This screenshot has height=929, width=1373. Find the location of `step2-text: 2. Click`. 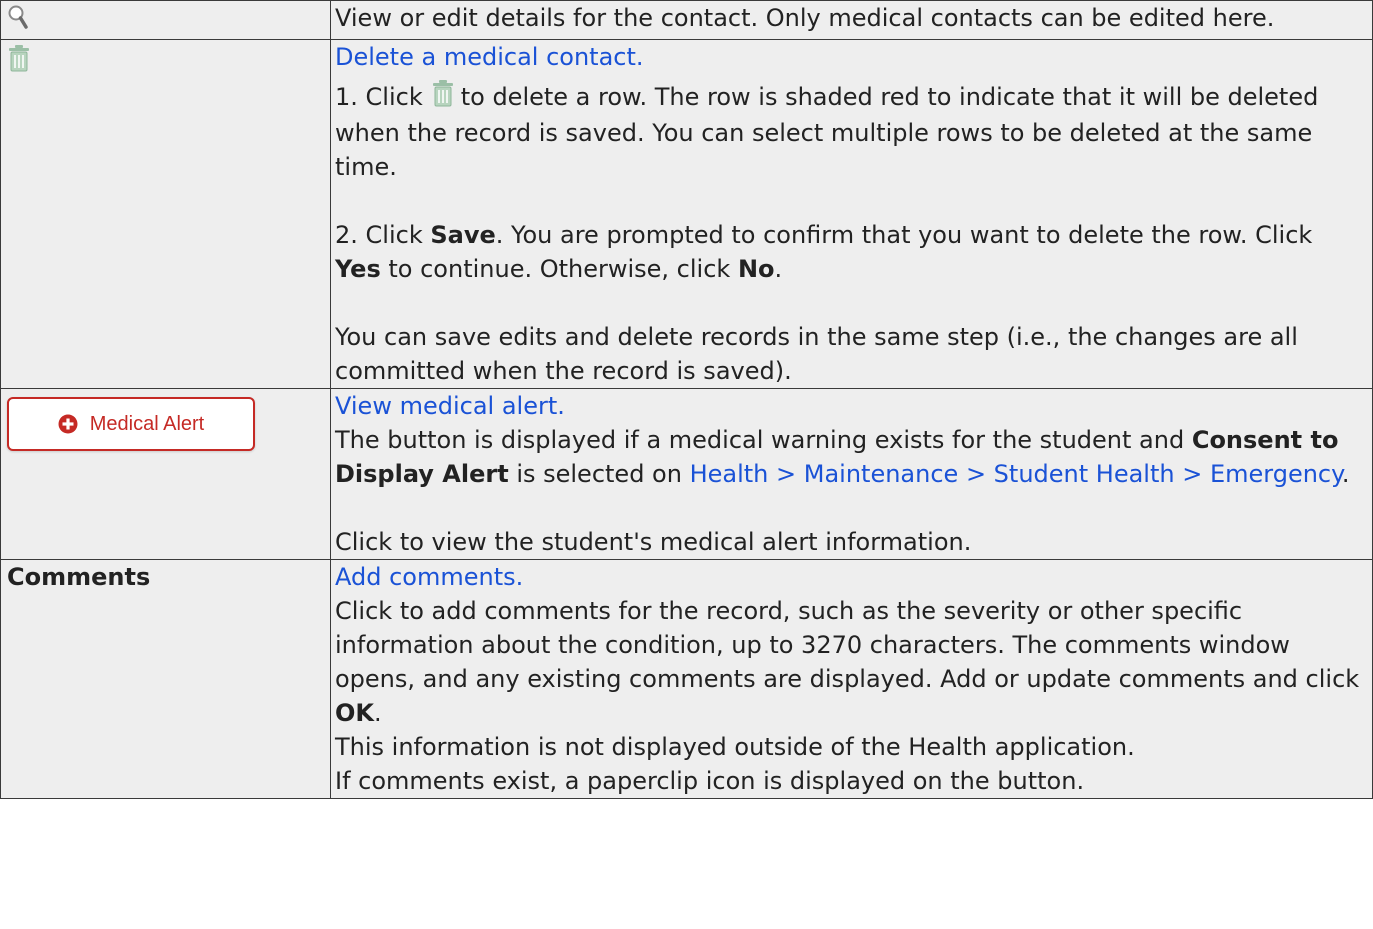

step2-text: 2. Click is located at coordinates (383, 235).